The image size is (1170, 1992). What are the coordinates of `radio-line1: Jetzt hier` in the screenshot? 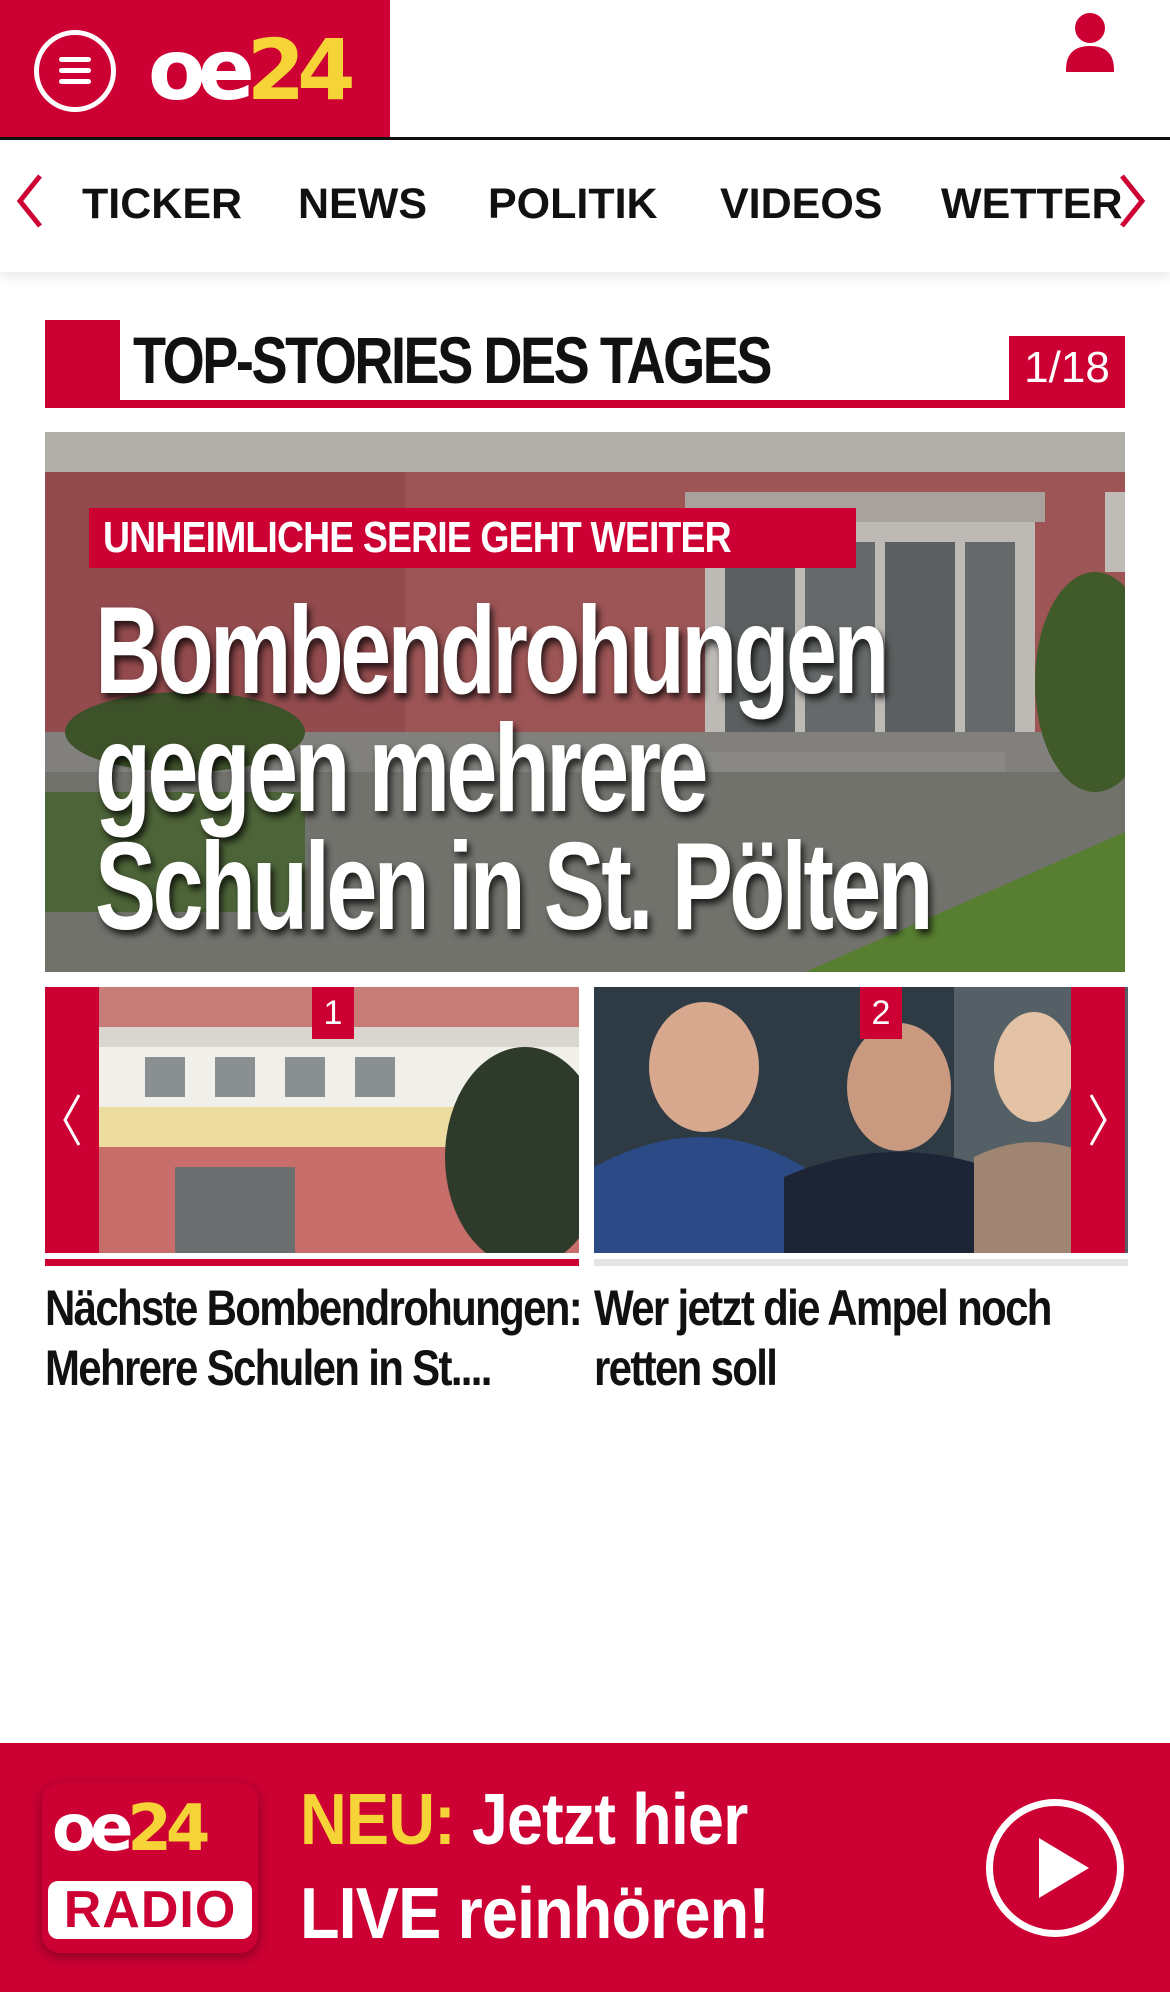 It's located at (601, 1820).